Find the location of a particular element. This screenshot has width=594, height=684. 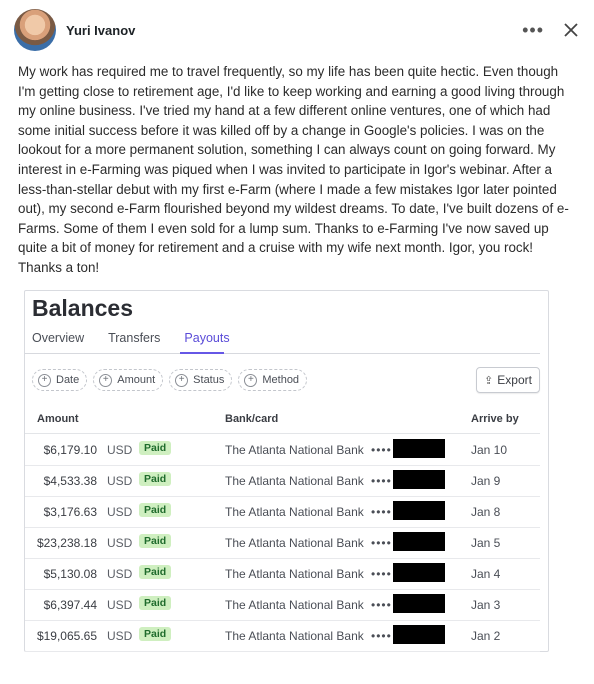

arrive-date: Jan 3 is located at coordinates (486, 605).